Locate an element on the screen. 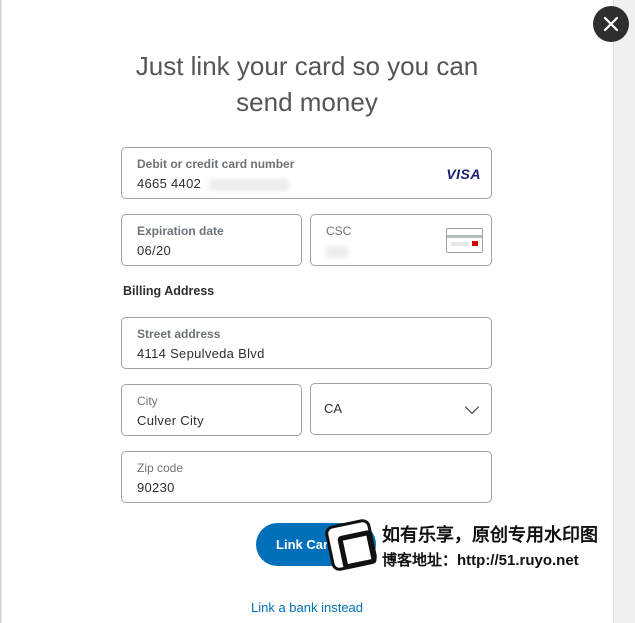  csc-field: CSC is located at coordinates (401, 240).